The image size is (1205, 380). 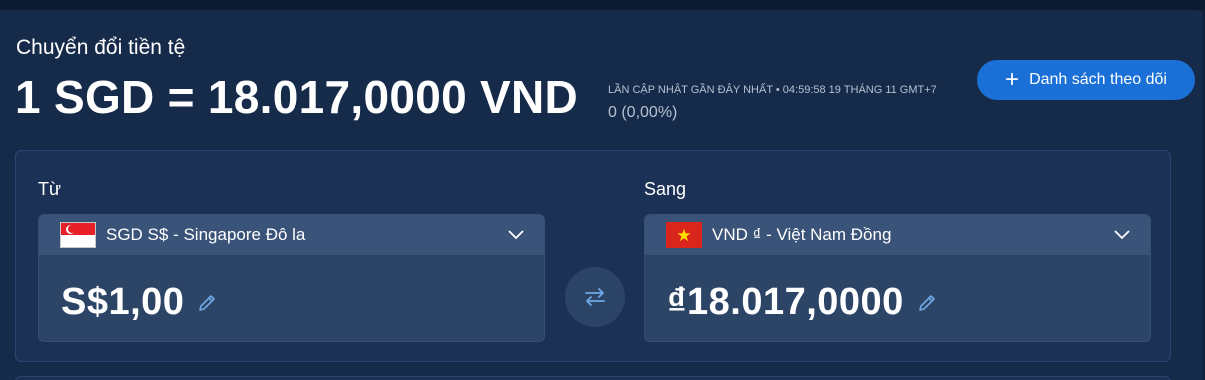 I want to click on to-currency-box: ★ VND ₫ - Việt Nam Đồng ₫18.017,0000, so click(x=897, y=278).